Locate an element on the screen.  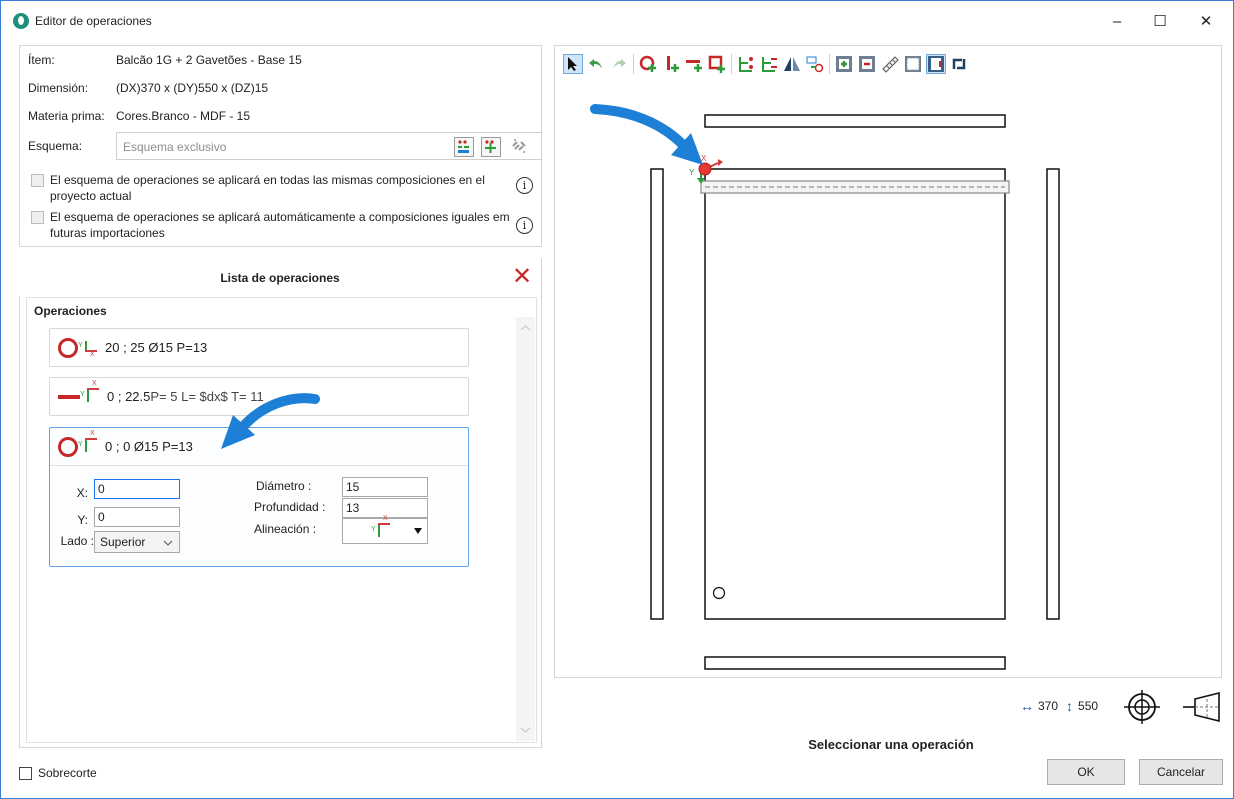
left-edge-strip is located at coordinates (657, 394).